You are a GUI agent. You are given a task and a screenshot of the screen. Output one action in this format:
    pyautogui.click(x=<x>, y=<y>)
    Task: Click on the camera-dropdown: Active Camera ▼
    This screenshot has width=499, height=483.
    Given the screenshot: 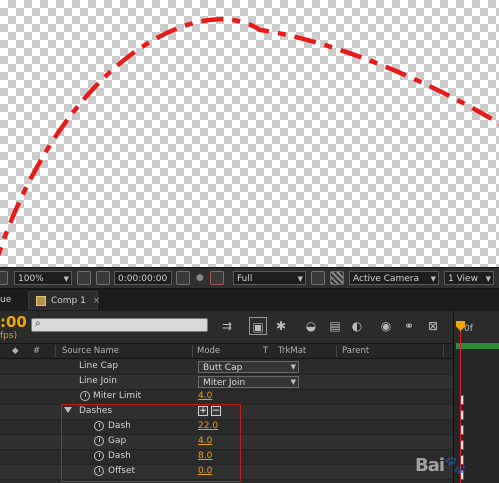 What is the action you would take?
    pyautogui.click(x=394, y=278)
    